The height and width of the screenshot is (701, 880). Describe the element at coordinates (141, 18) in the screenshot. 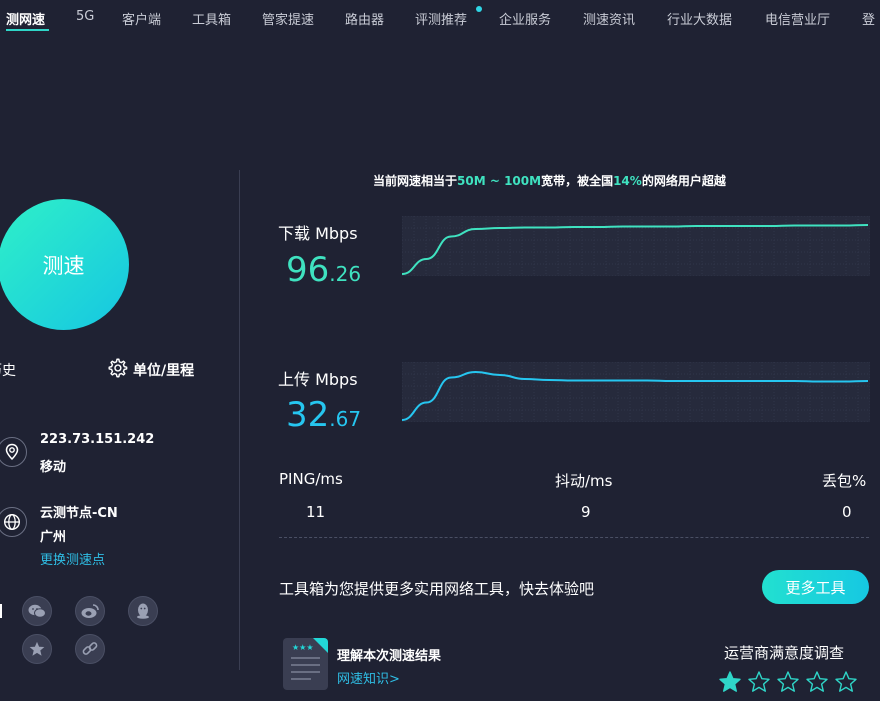

I see `nav-item-client: 客户端` at that location.